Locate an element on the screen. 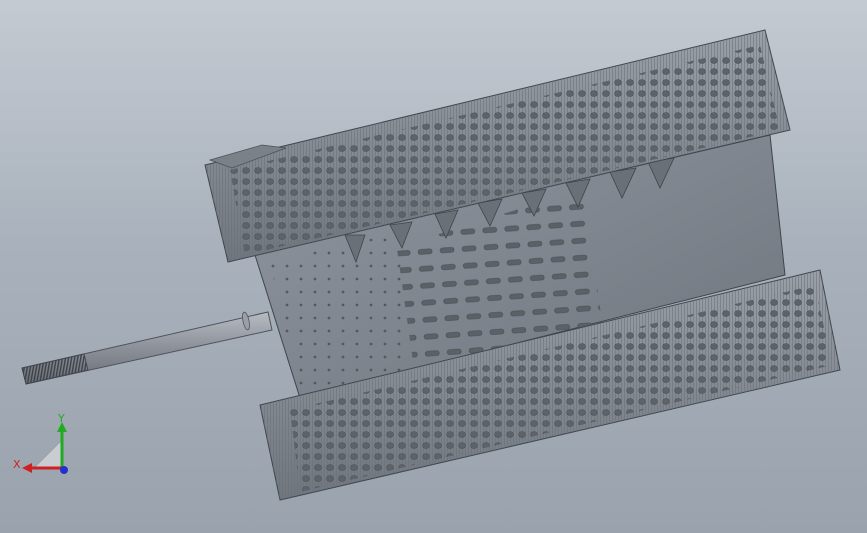 The width and height of the screenshot is (867, 533). threaded-shaft is located at coordinates (147, 348).